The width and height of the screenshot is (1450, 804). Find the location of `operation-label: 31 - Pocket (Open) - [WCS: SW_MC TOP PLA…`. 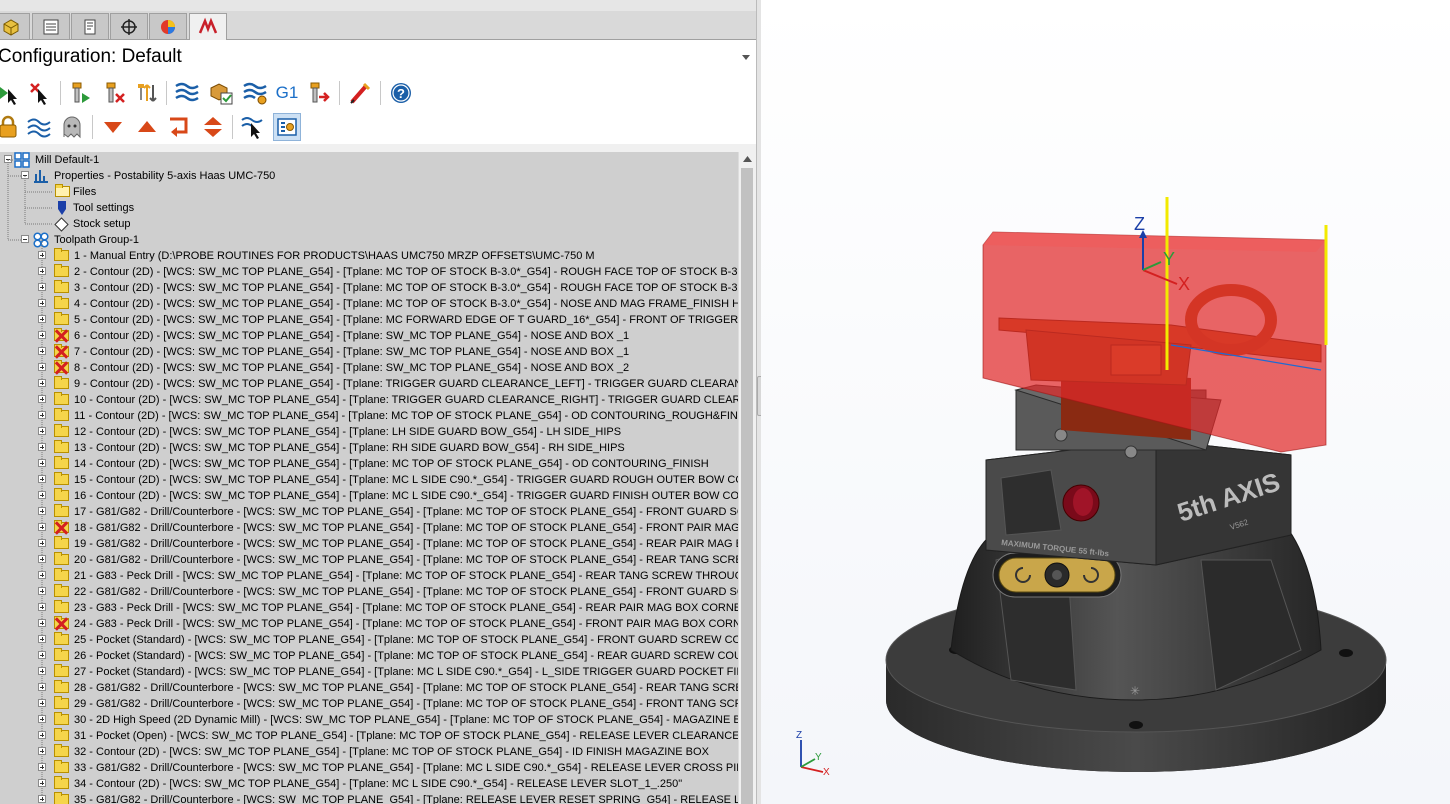

operation-label: 31 - Pocket (Open) - [WCS: SW_MC TOP PLA… is located at coordinates (406, 736).